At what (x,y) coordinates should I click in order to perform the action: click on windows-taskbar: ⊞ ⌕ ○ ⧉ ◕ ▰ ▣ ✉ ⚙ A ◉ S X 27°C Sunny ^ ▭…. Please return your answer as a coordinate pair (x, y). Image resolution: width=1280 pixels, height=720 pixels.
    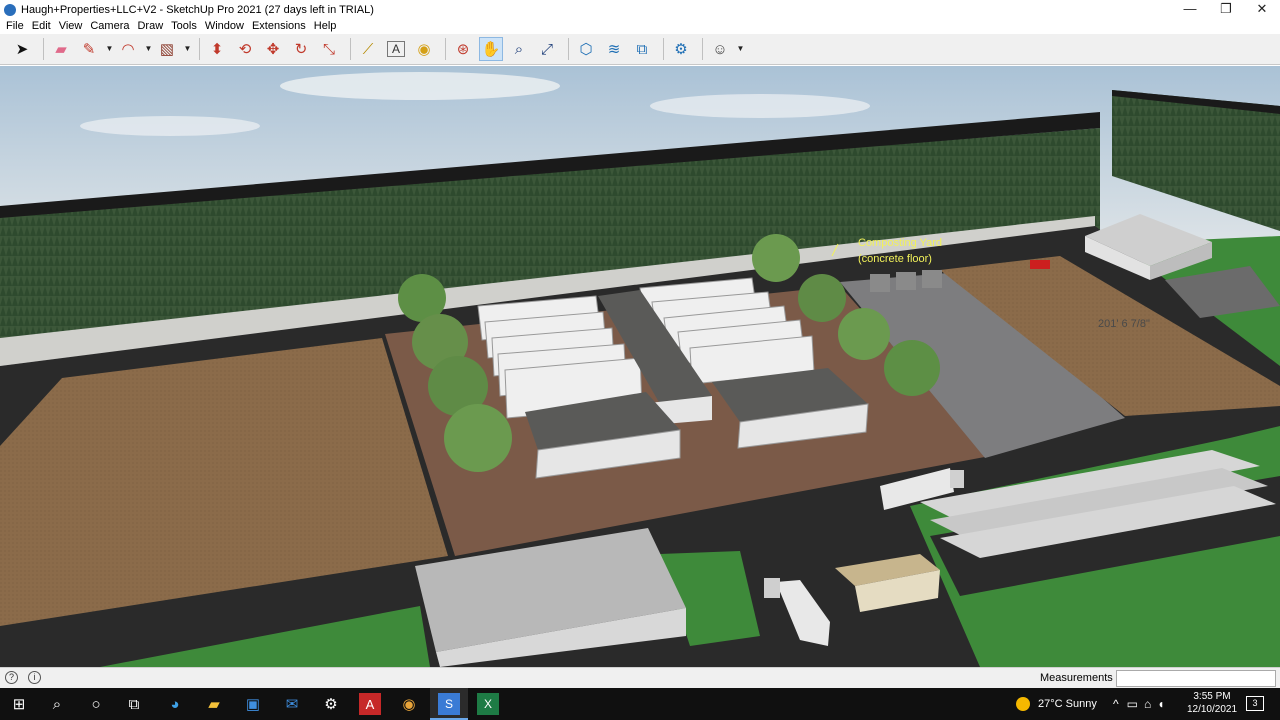
    Looking at the image, I should click on (640, 704).